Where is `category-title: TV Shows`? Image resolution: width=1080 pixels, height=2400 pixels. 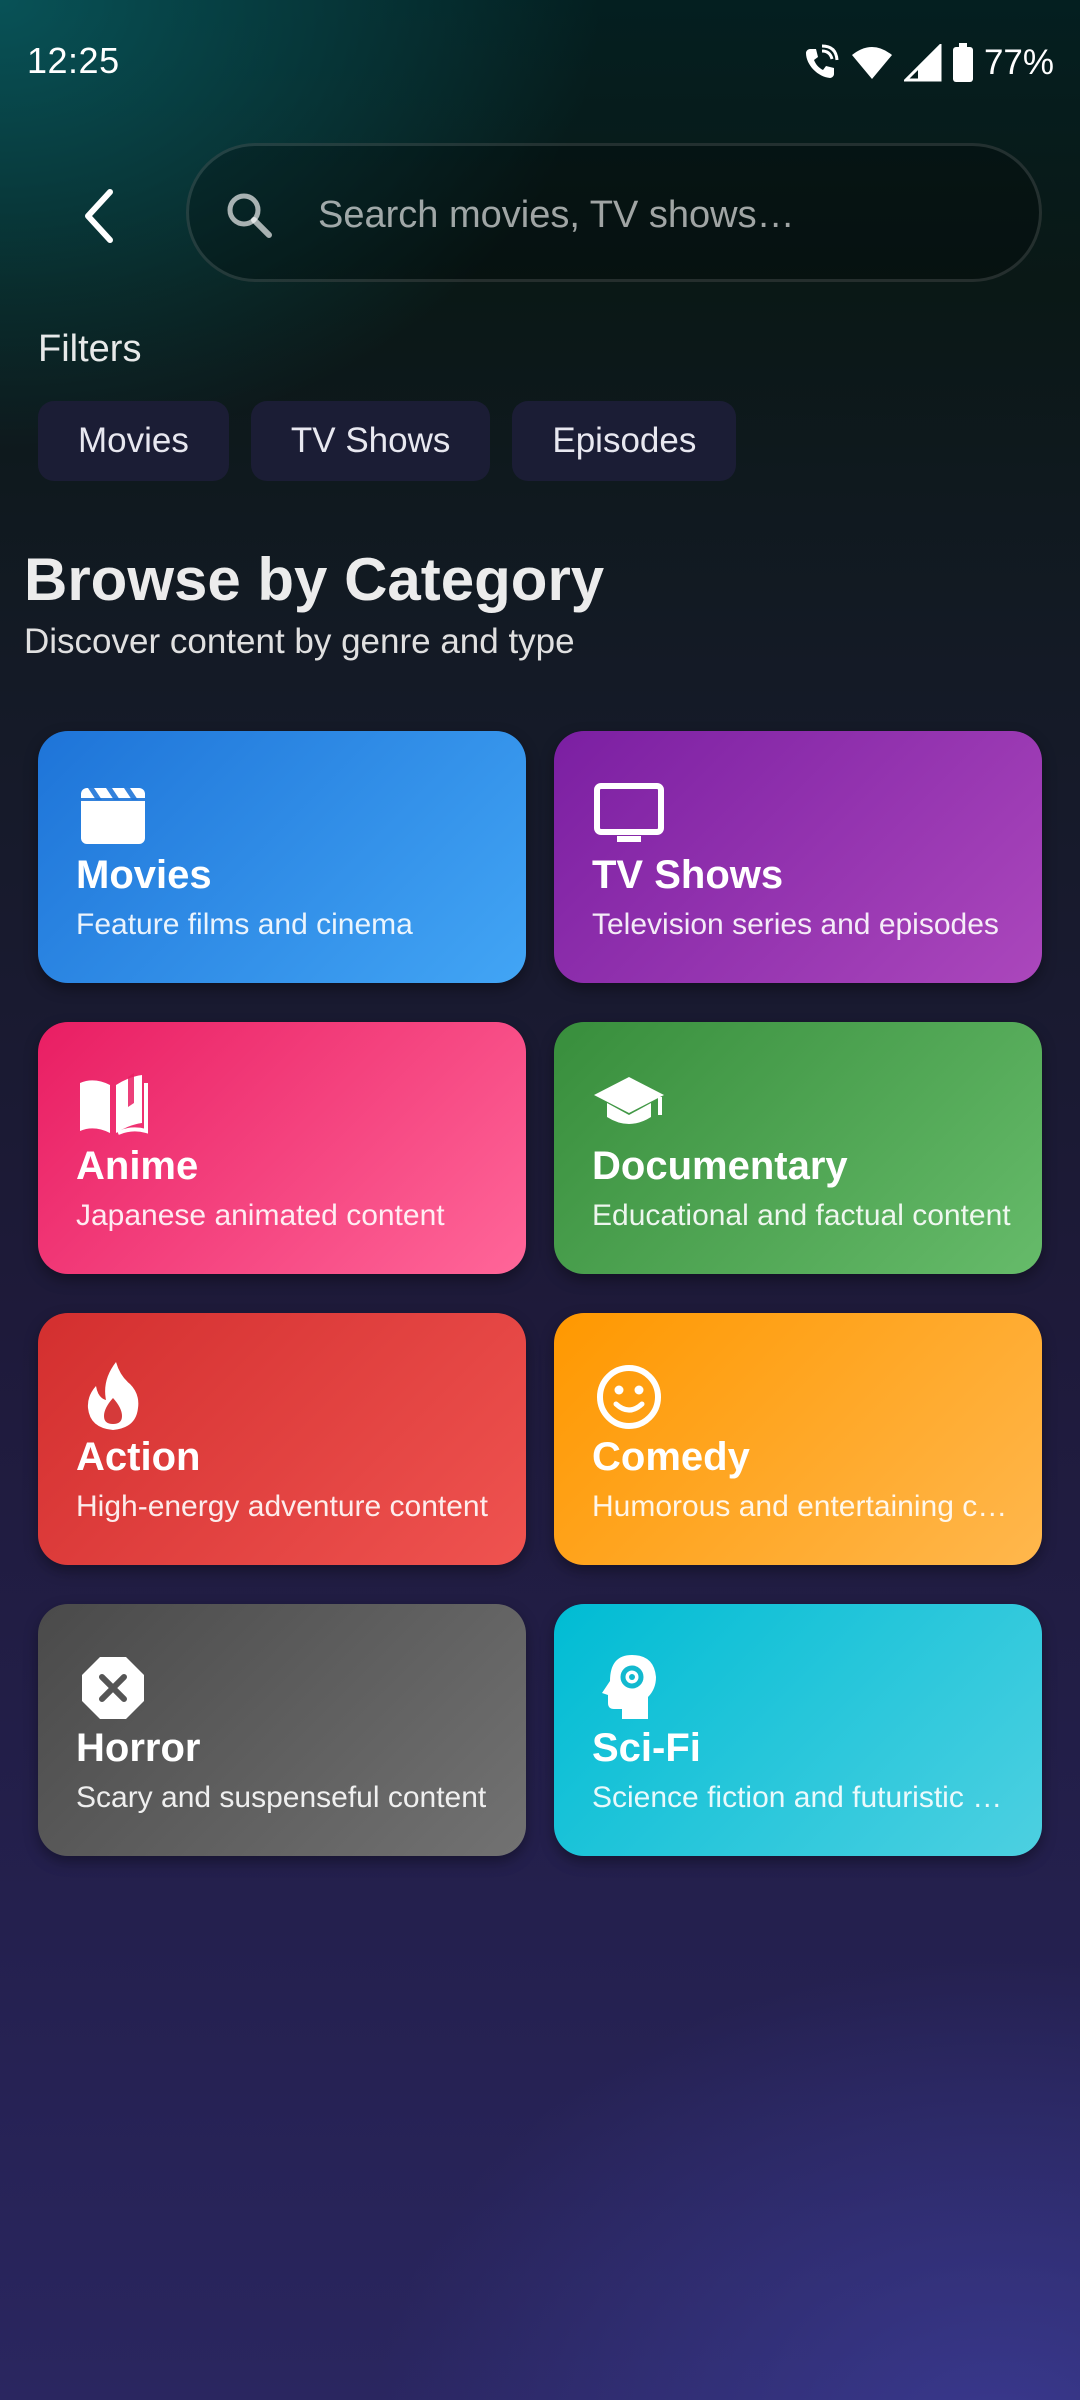
category-title: TV Shows is located at coordinates (688, 875).